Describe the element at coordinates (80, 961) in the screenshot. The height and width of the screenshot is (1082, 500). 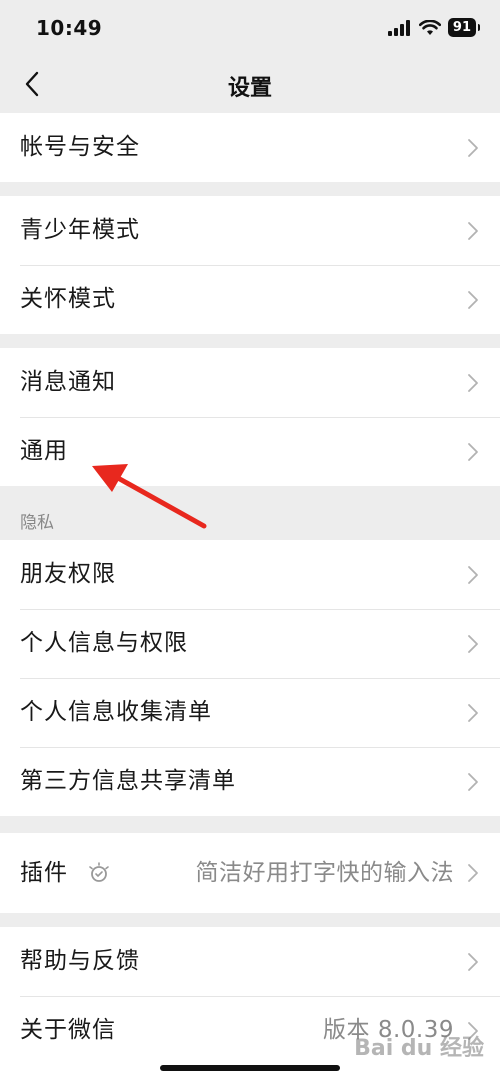
I see `row-label: 帮助与反馈` at that location.